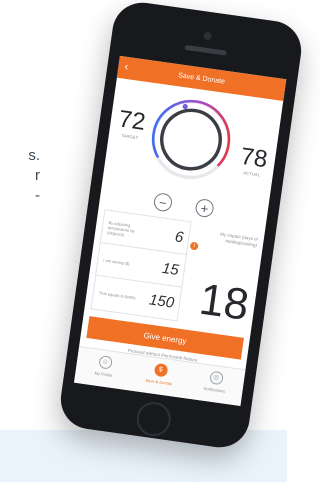 This screenshot has height=482, width=320. Describe the element at coordinates (239, 239) in the screenshot. I see `impact-label: My impact (days of heating/cooling)` at that location.